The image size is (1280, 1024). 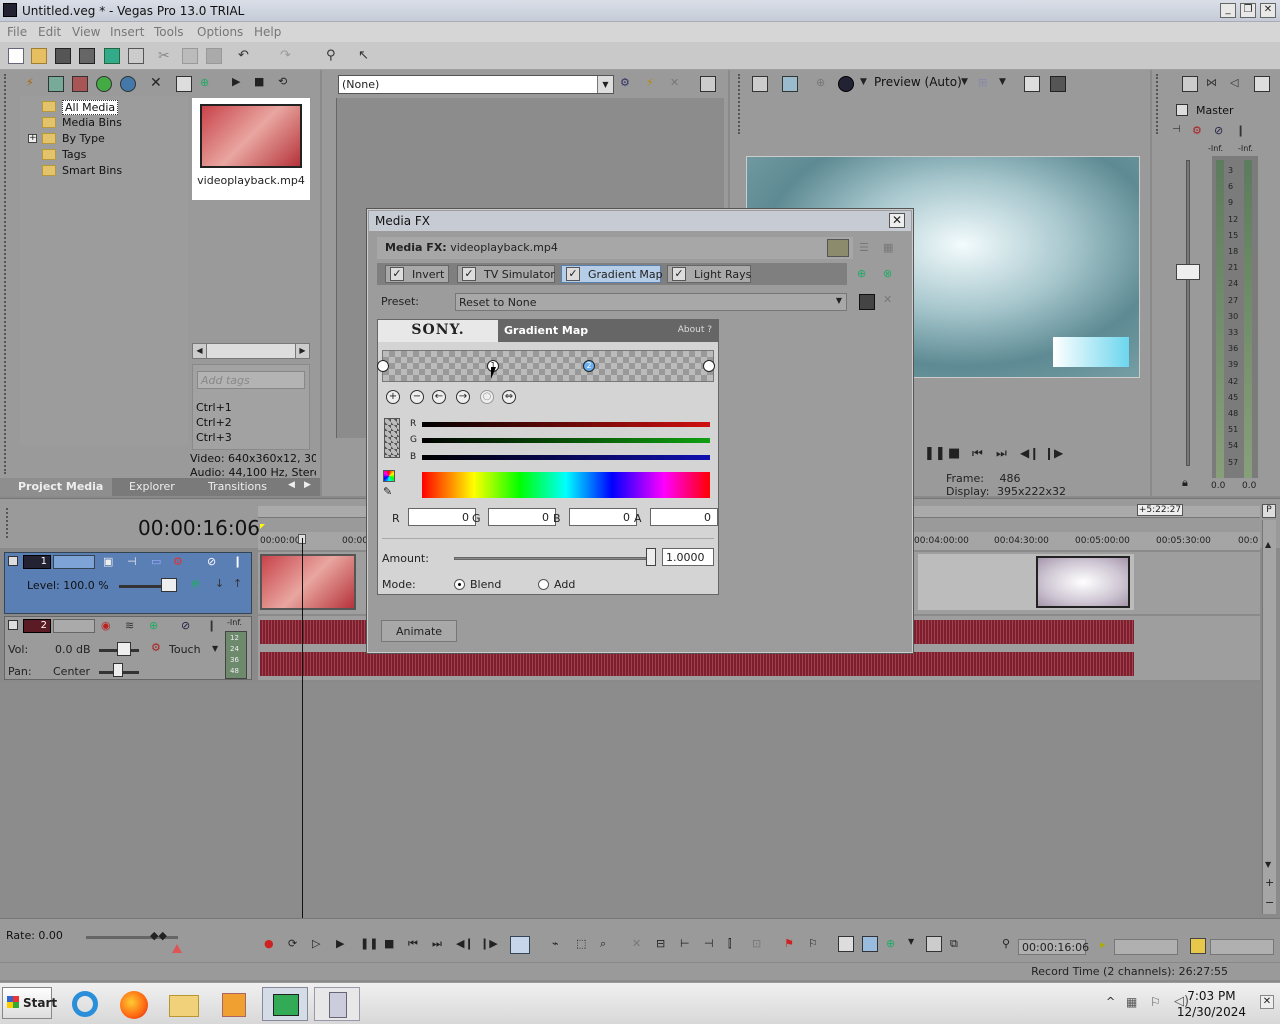 I want to click on step-back-icon: ◀❙, so click(x=1029, y=454).